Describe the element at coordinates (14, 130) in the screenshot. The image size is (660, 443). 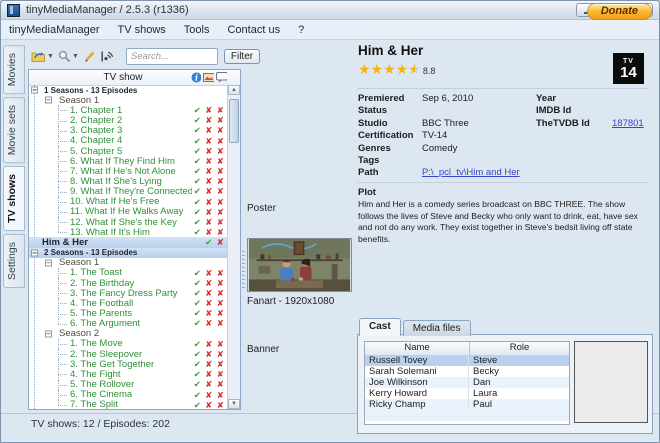
I see `module-tab: Movie sets` at that location.